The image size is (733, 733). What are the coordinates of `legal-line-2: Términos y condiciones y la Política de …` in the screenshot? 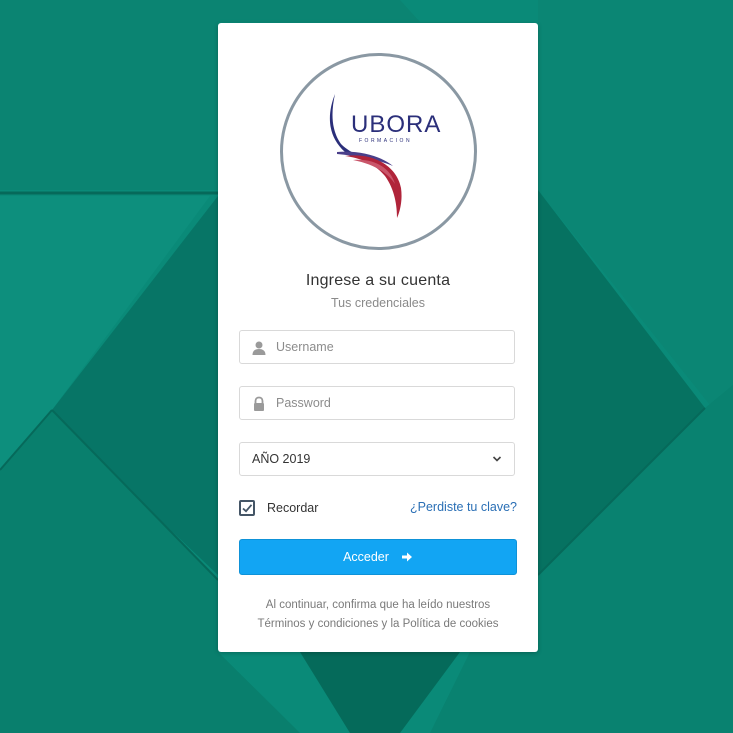 It's located at (378, 624).